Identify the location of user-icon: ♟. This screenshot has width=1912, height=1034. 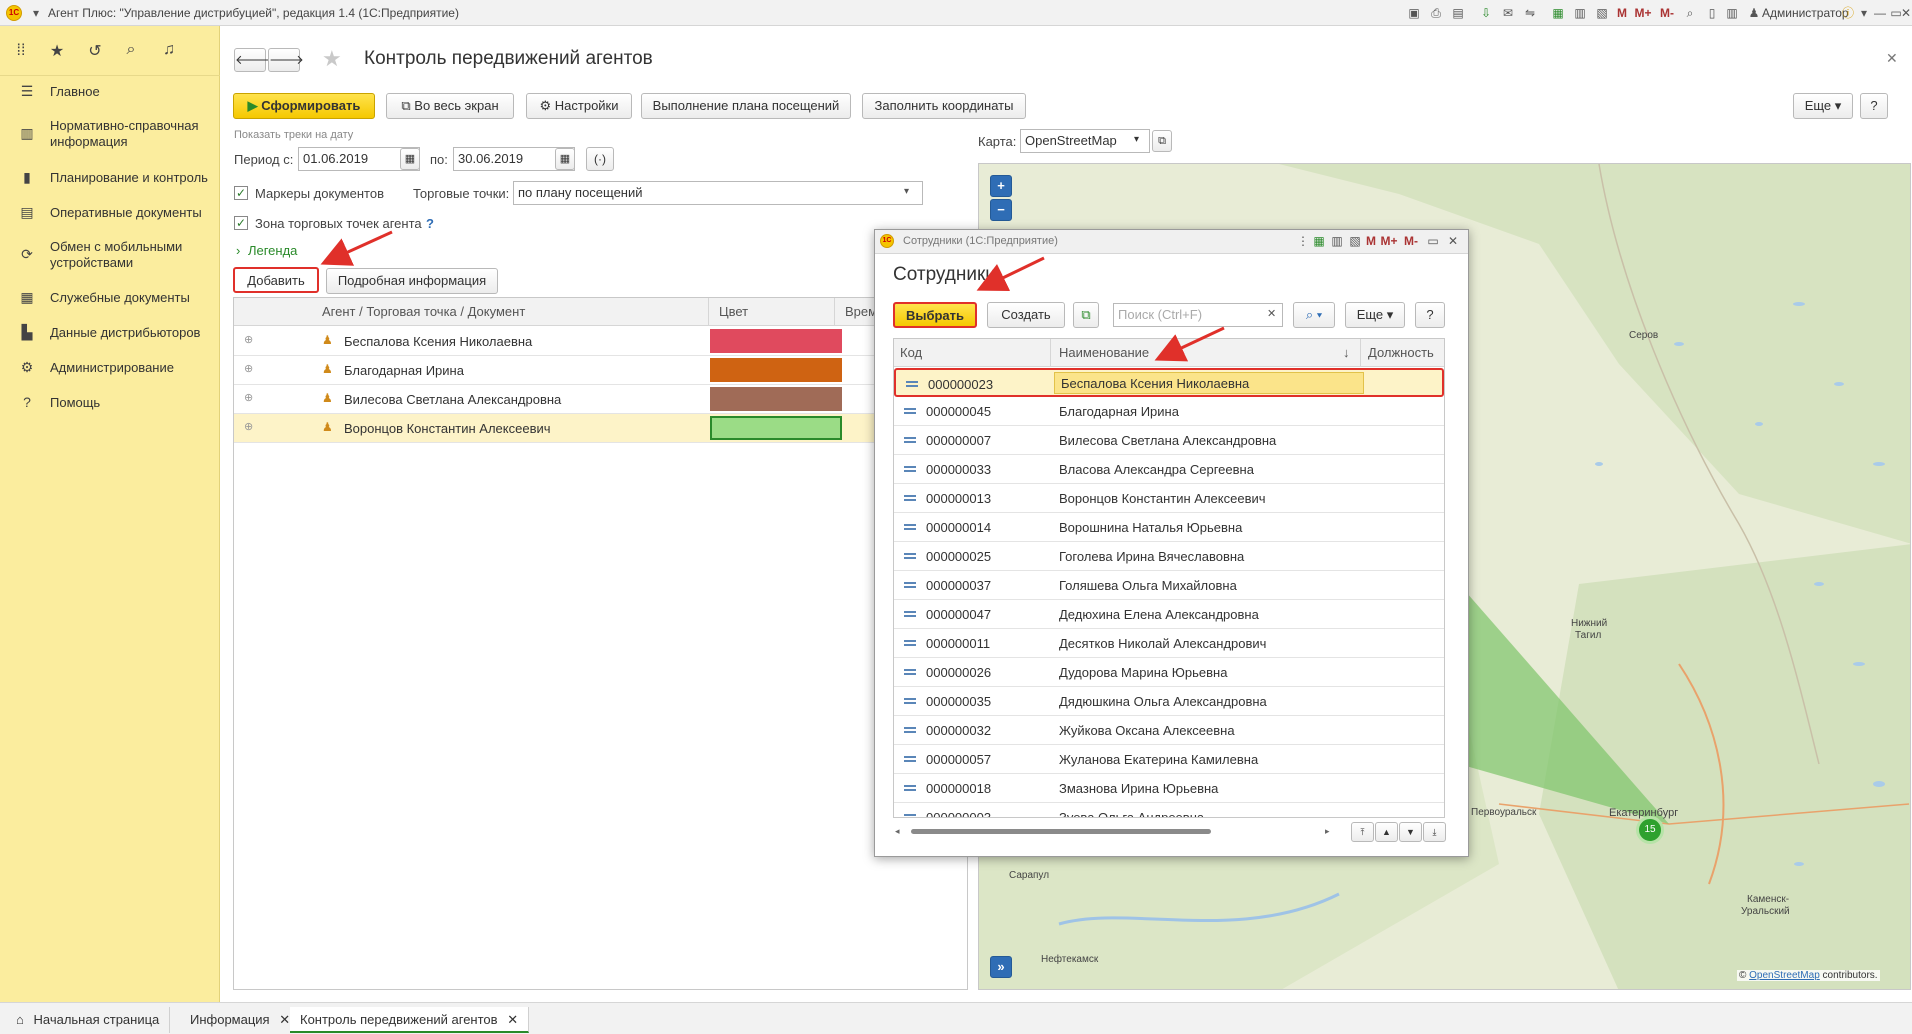
(1754, 13).